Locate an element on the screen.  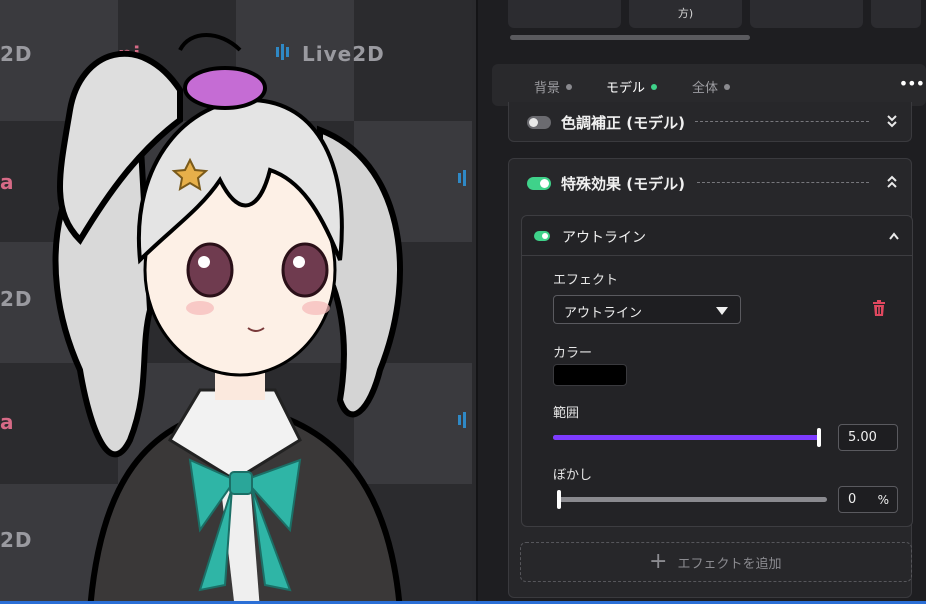
special-effects-header: 特殊効果 (モデル) is located at coordinates (606, 183).